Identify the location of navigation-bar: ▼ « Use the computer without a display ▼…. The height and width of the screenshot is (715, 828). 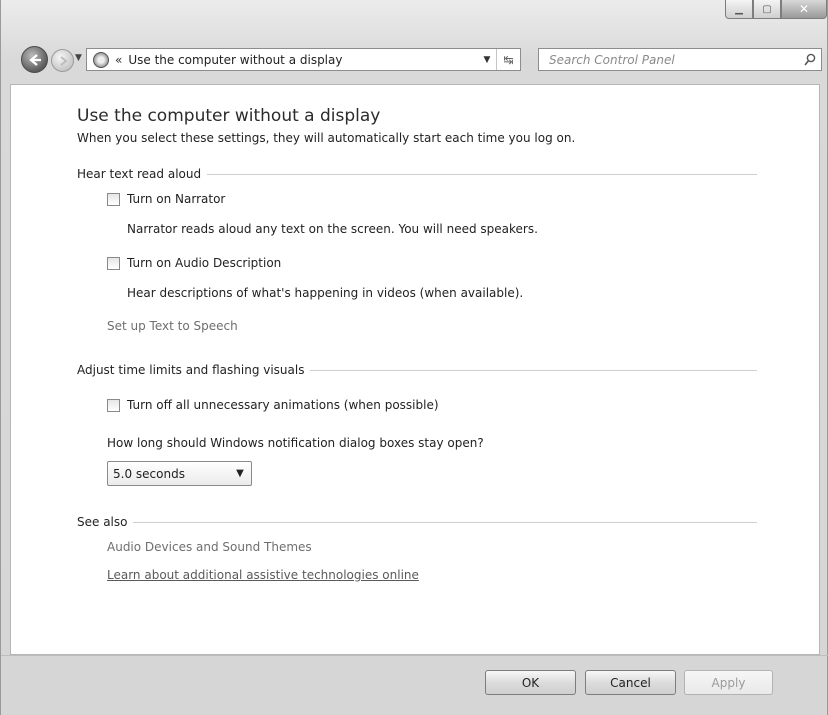
(414, 59).